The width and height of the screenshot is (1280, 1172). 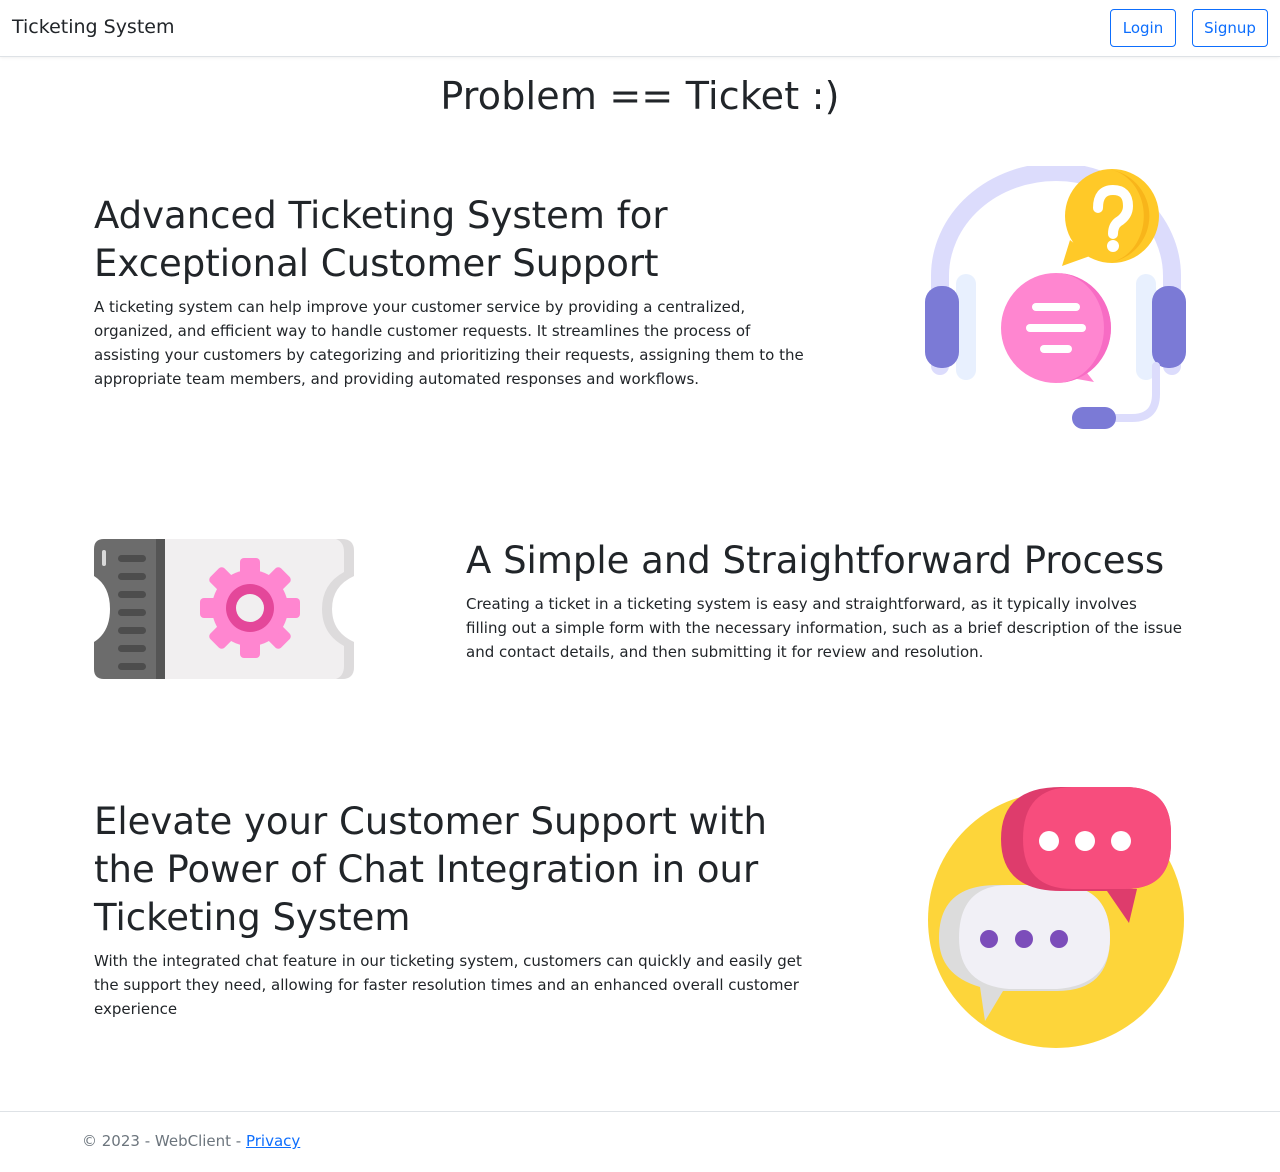 I want to click on brand-link: Ticketing System, so click(x=93, y=27).